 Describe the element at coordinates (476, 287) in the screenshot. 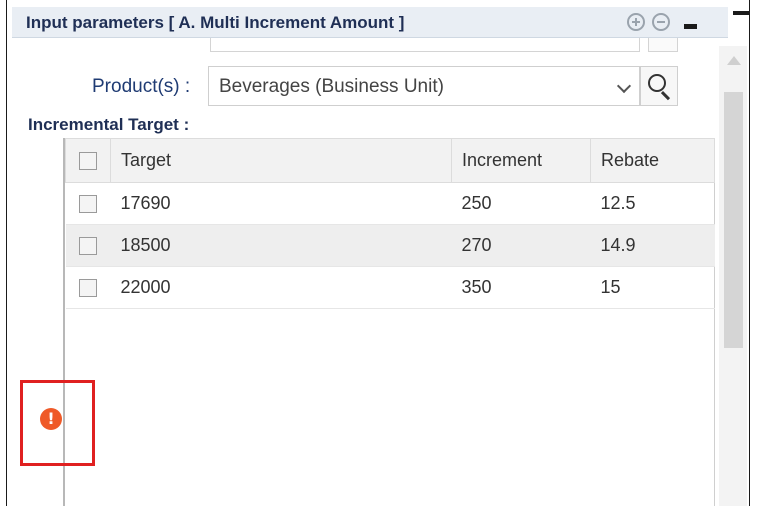

I see `increment-cell: 350` at that location.